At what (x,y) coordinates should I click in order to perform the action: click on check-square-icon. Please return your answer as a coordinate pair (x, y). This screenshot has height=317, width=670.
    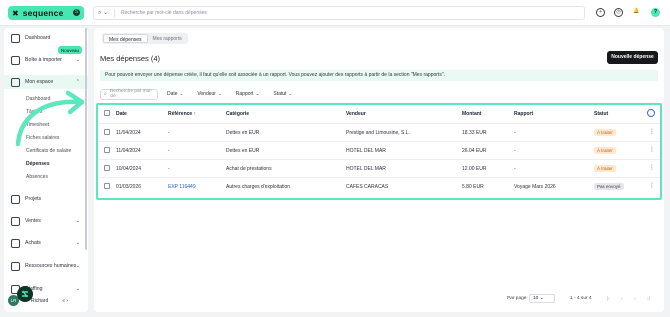
    Looking at the image, I should click on (15, 199).